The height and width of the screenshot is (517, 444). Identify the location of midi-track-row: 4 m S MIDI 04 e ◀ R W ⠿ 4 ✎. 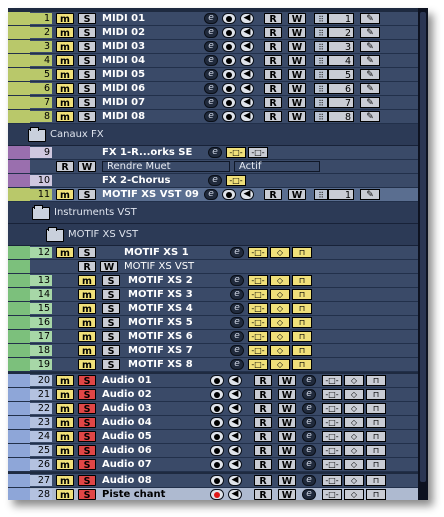
(213, 61).